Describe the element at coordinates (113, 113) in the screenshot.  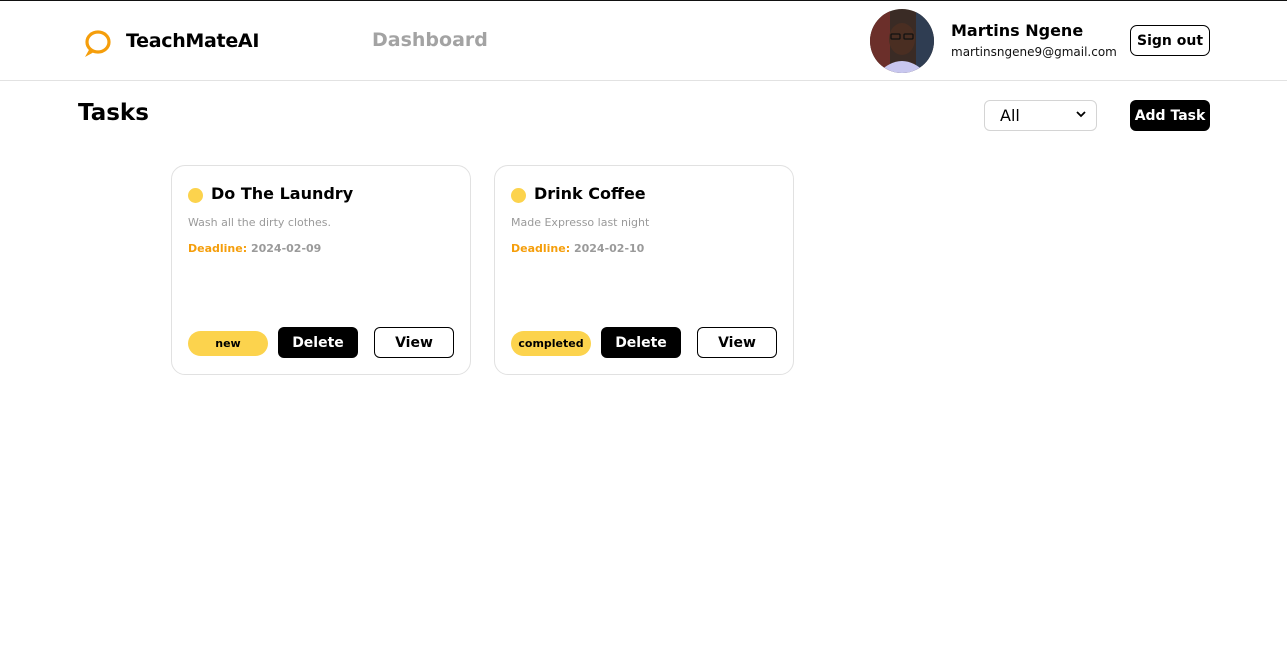
I see `page-title: Tasks` at that location.